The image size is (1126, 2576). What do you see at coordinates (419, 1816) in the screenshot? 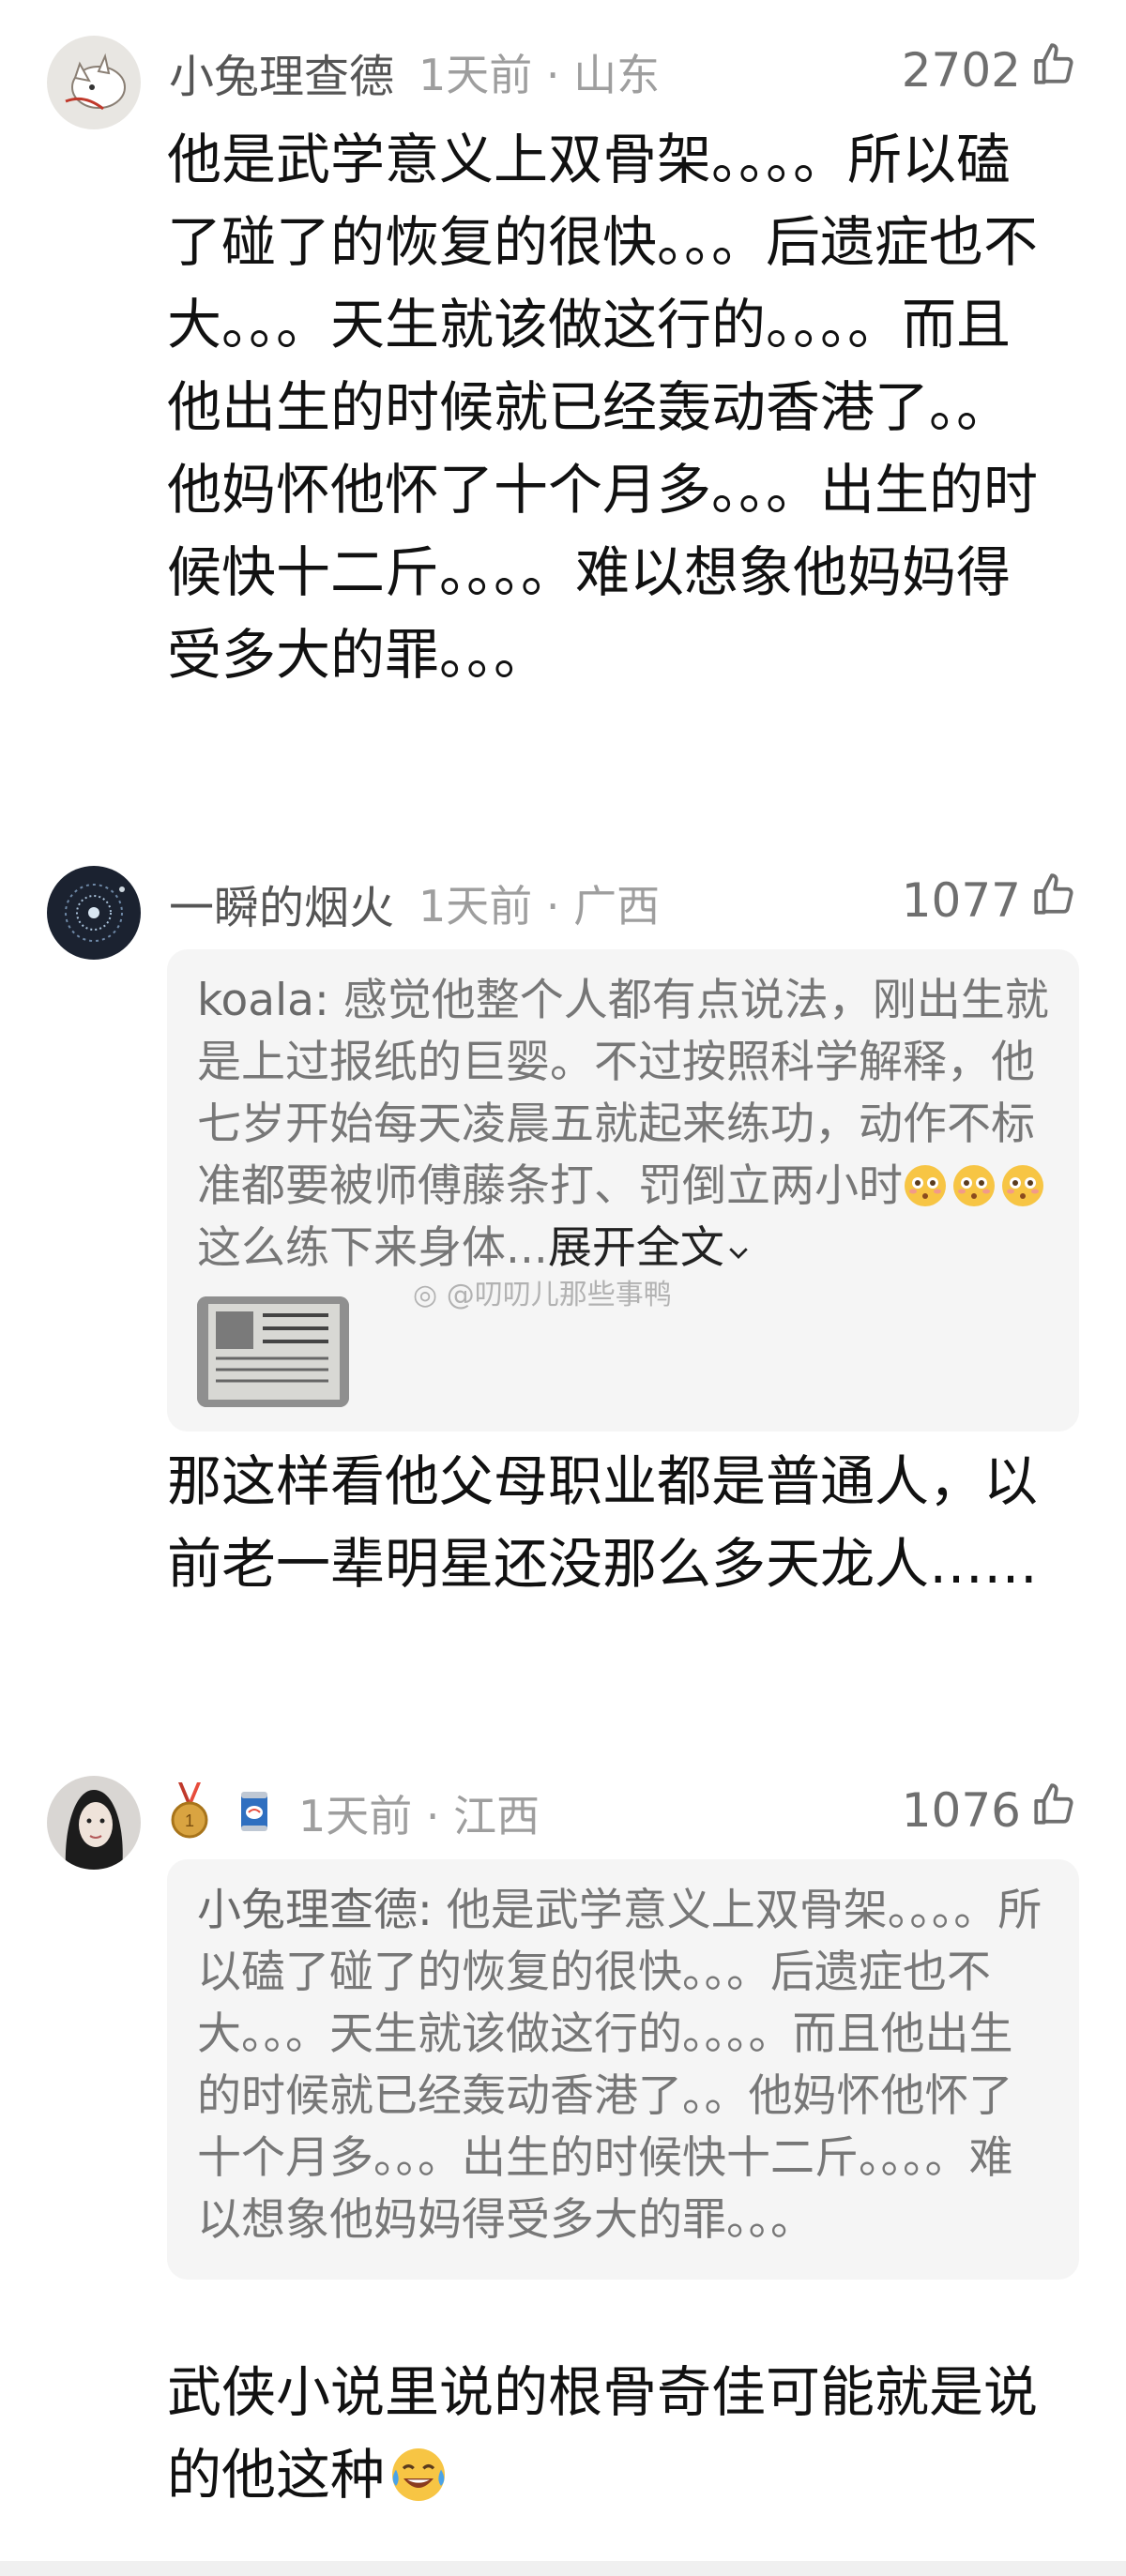
I see `time-location: 1天前 · 江西` at bounding box center [419, 1816].